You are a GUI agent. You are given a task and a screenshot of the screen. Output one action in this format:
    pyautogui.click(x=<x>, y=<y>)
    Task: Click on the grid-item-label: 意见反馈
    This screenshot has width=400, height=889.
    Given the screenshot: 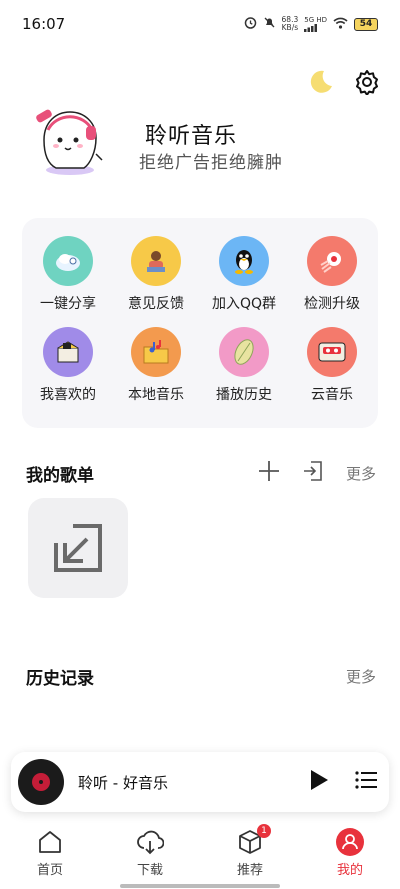 What is the action you would take?
    pyautogui.click(x=156, y=304)
    